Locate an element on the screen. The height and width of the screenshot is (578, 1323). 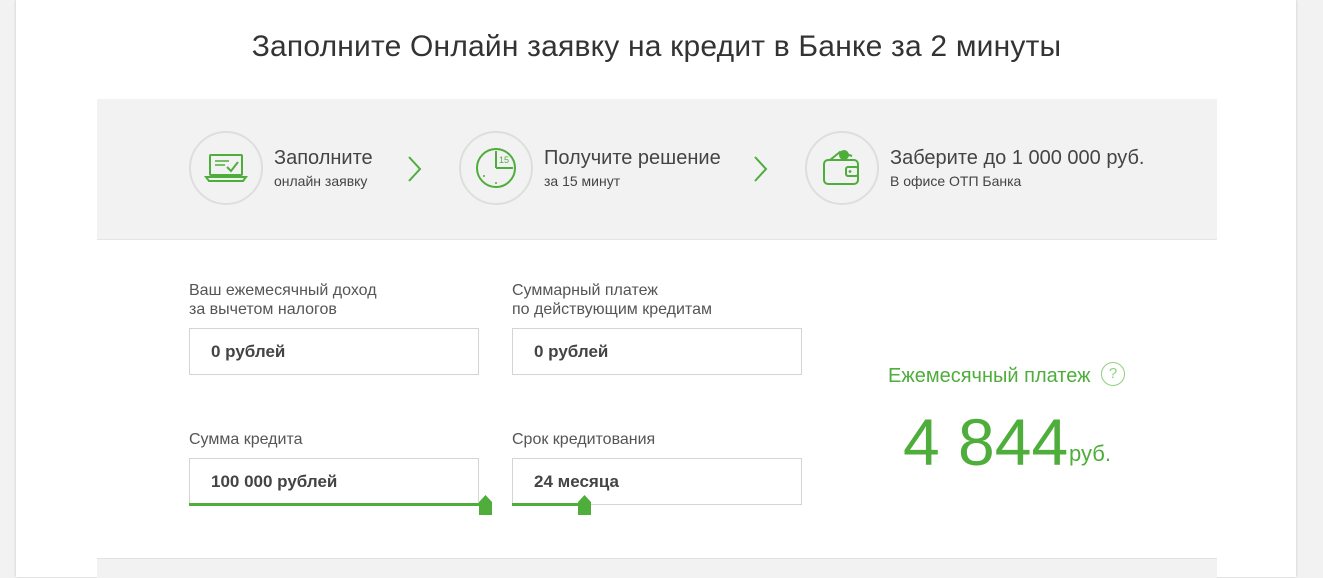
amount-slider-fill is located at coordinates (337, 504).